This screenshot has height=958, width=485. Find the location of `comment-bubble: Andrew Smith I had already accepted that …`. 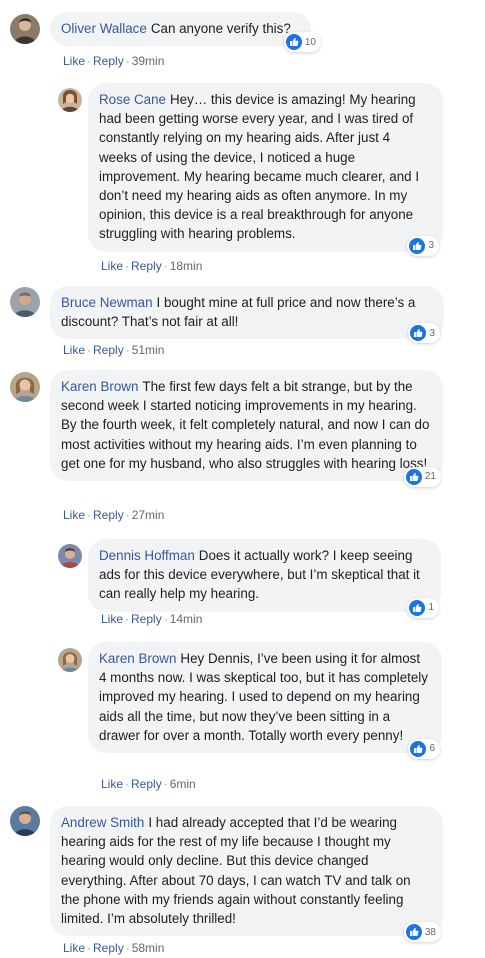

comment-bubble: Andrew Smith I had already accepted that … is located at coordinates (246, 874).